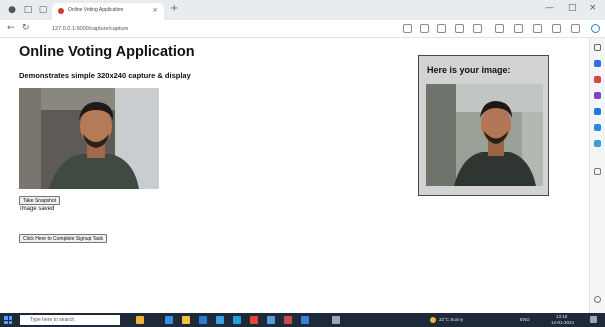 This screenshot has width=605, height=327. I want to click on page-title: Online Voting Application, so click(107, 52).